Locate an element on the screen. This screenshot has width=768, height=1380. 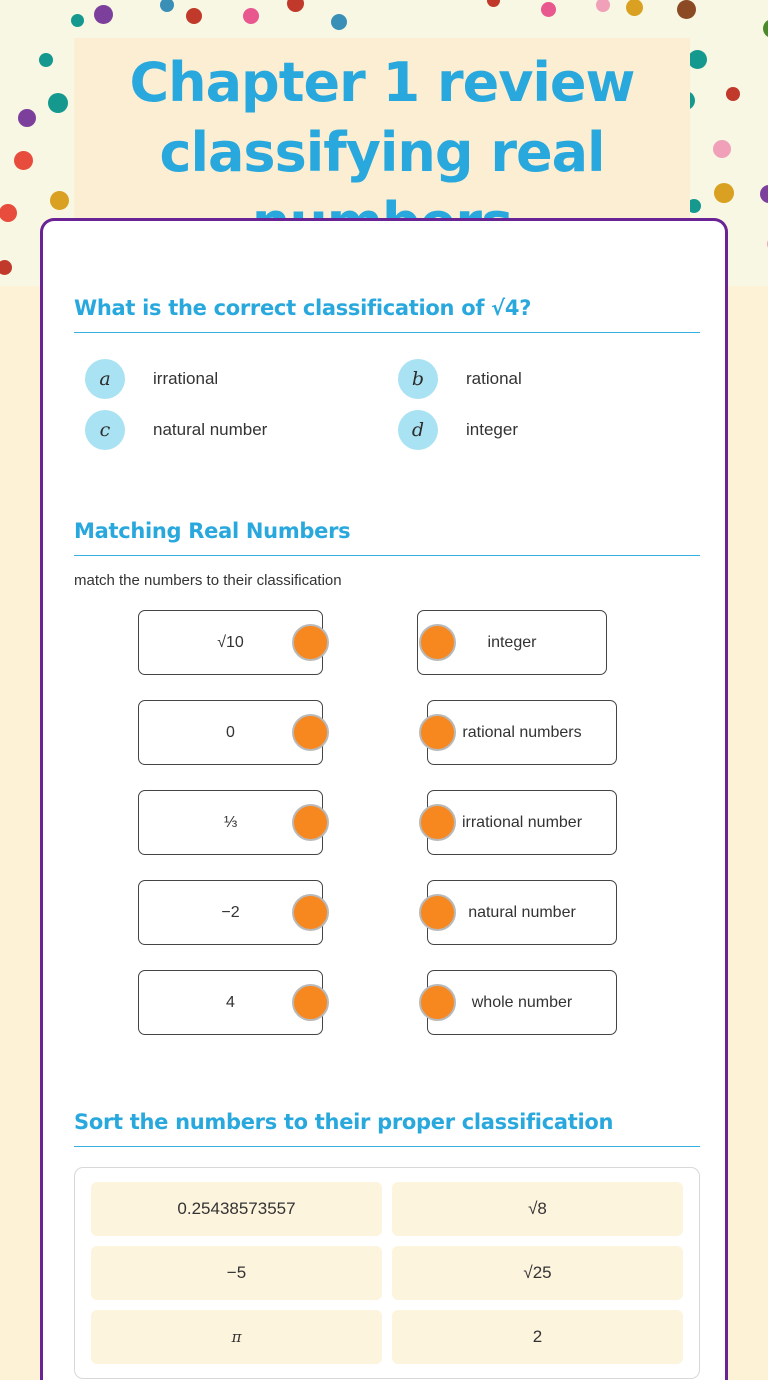
mc-option-b: b rational is located at coordinates (543, 378).